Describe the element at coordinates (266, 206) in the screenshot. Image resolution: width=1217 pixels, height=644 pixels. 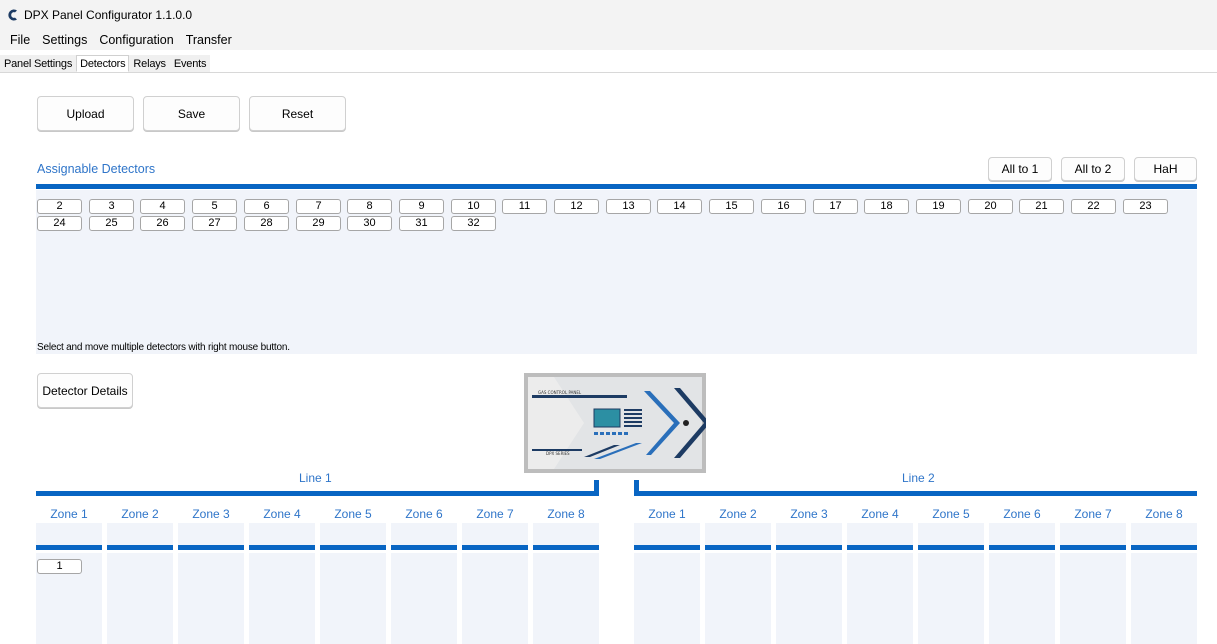
I see `detector-chip: 6` at that location.